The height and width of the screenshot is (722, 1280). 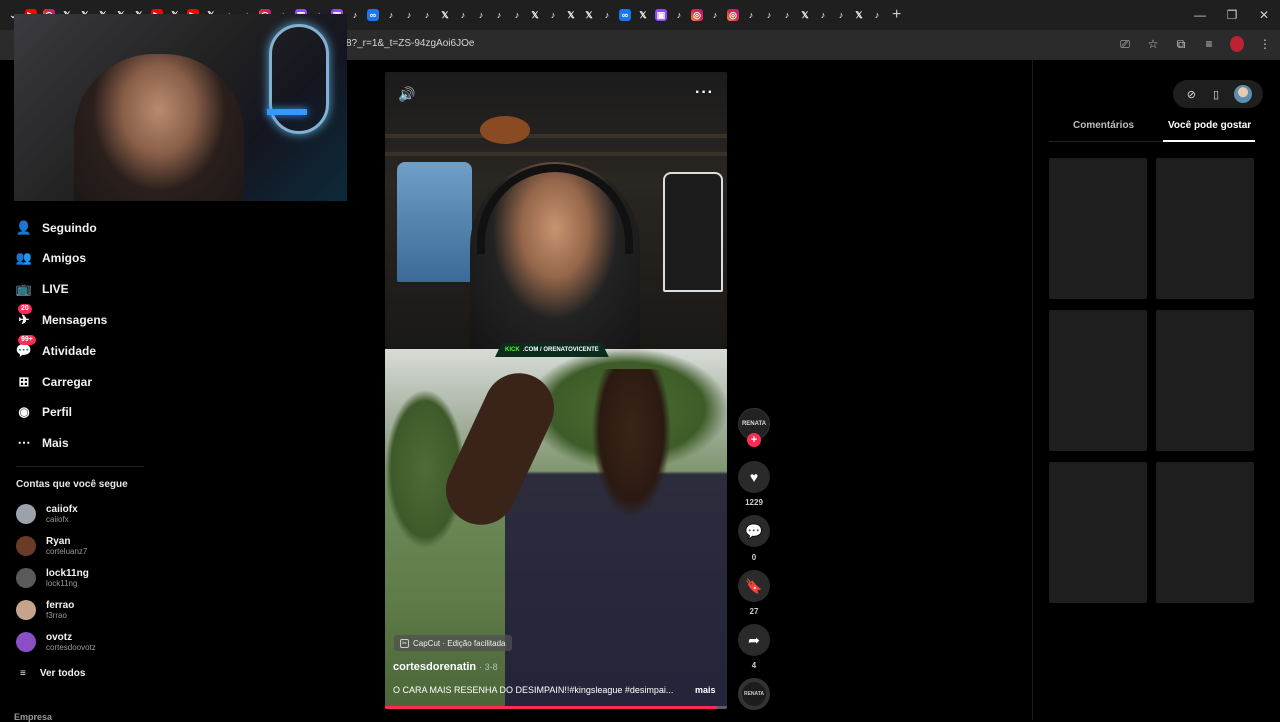 What do you see at coordinates (45, 610) in the screenshot?
I see `followed-account: ferrao f3rrao` at bounding box center [45, 610].